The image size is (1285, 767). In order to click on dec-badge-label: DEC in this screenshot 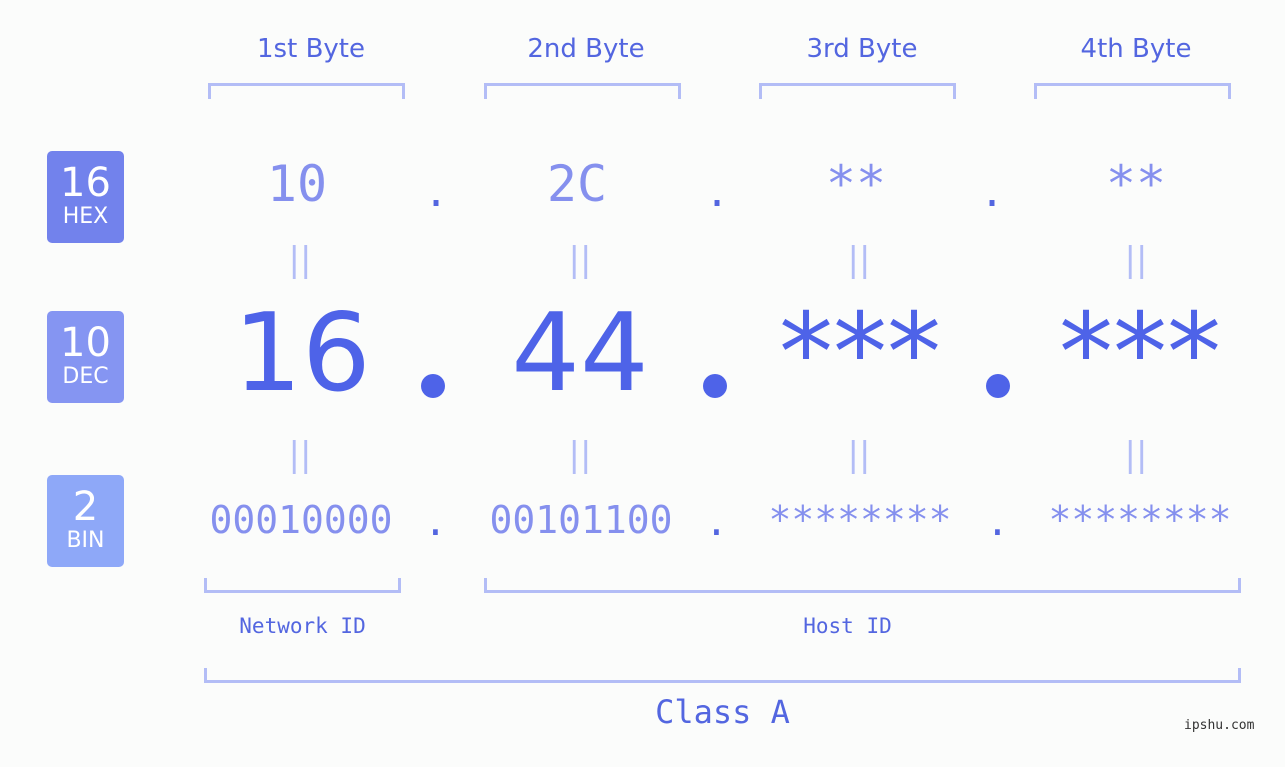, I will do `click(85, 376)`.